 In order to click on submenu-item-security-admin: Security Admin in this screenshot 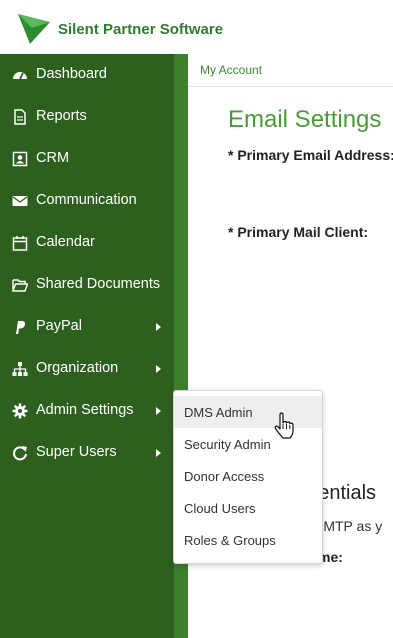, I will do `click(248, 444)`.